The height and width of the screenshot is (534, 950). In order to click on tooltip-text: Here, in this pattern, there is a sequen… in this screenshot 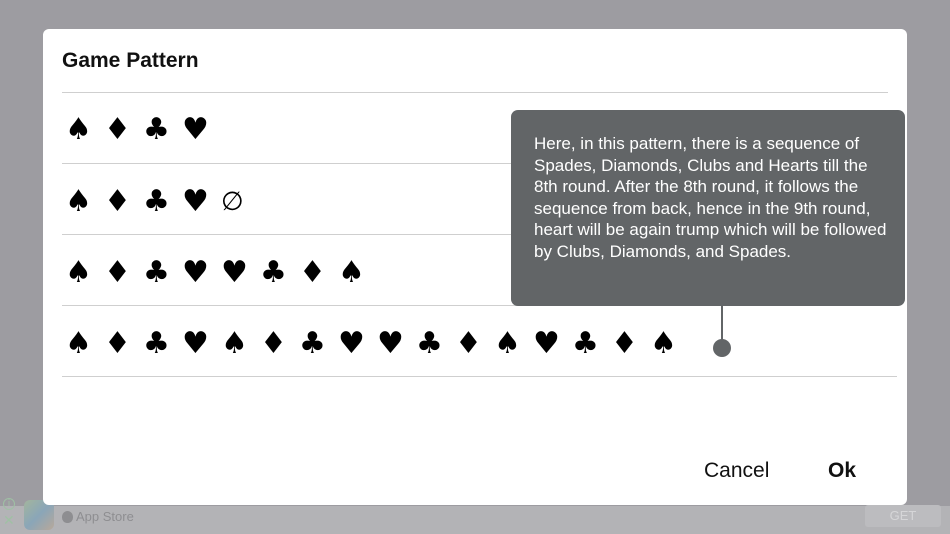, I will do `click(710, 197)`.